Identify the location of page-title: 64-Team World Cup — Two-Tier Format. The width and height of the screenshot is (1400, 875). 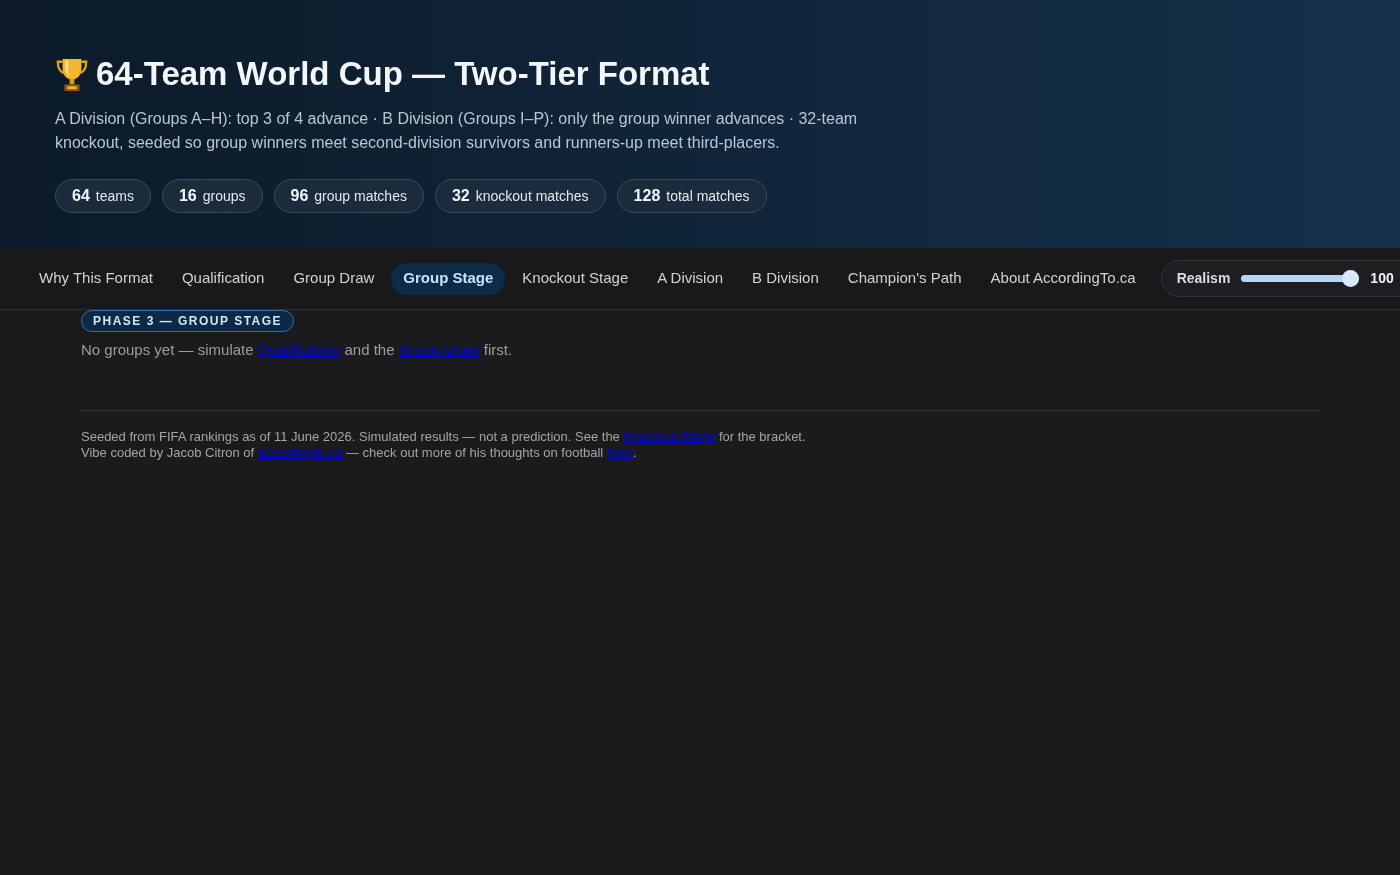
(403, 74).